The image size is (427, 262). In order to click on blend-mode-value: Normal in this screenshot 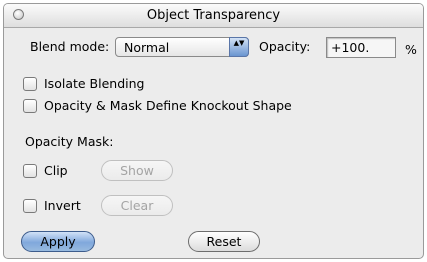, I will do `click(147, 47)`.